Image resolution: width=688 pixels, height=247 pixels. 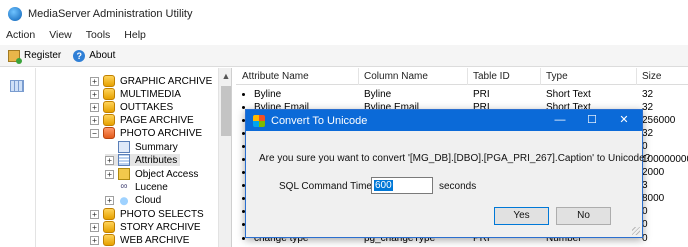 I want to click on tree-item-object-access: + Object Access, so click(x=151, y=174).